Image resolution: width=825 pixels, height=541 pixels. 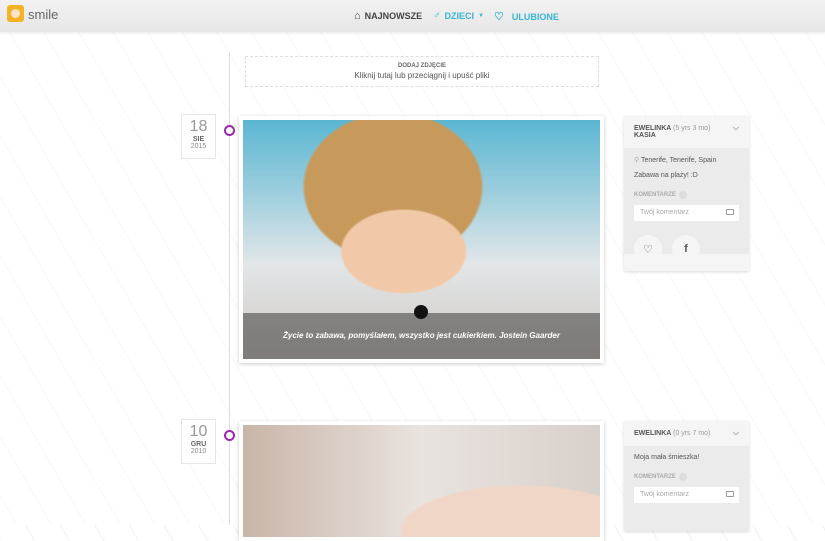 I want to click on date-day: 10, so click(x=198, y=431).